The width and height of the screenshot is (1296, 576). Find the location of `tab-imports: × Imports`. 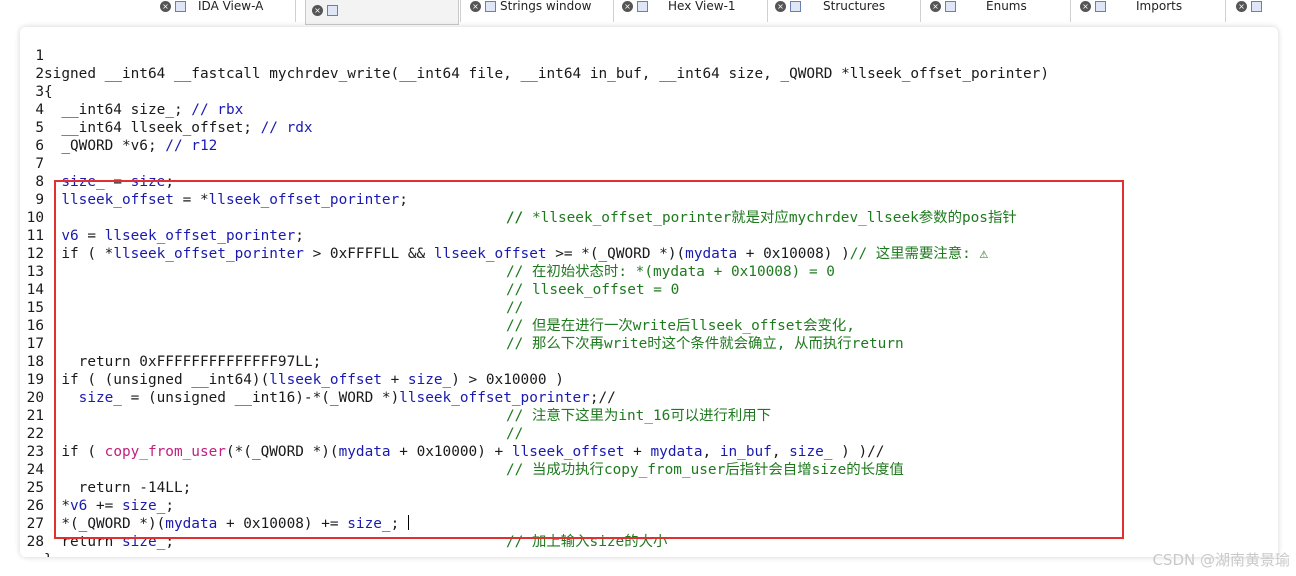

tab-imports: × Imports is located at coordinates (1131, 9).